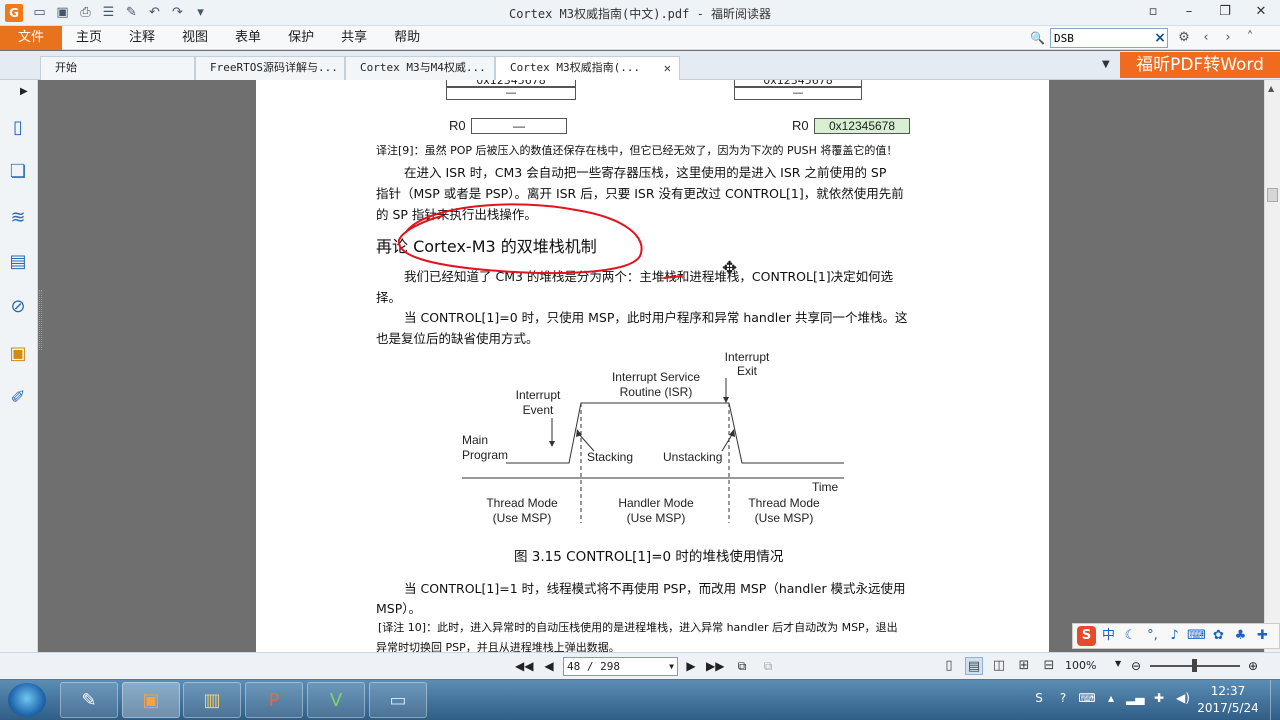  I want to click on pdf-to-word-promo: 福昕PDF转Word, so click(1200, 65).